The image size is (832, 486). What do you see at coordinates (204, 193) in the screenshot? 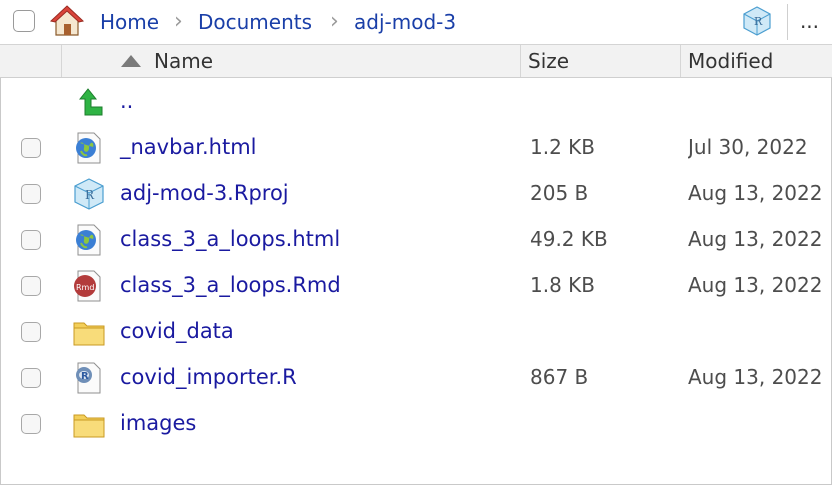
I see `file-name: adj-mod-3.Rproj` at bounding box center [204, 193].